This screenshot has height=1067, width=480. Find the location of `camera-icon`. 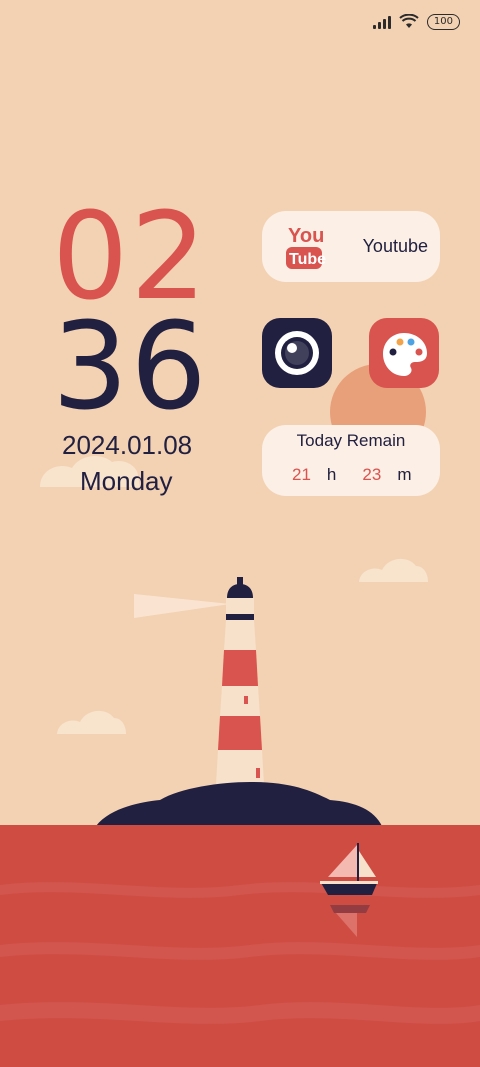

camera-icon is located at coordinates (297, 353).